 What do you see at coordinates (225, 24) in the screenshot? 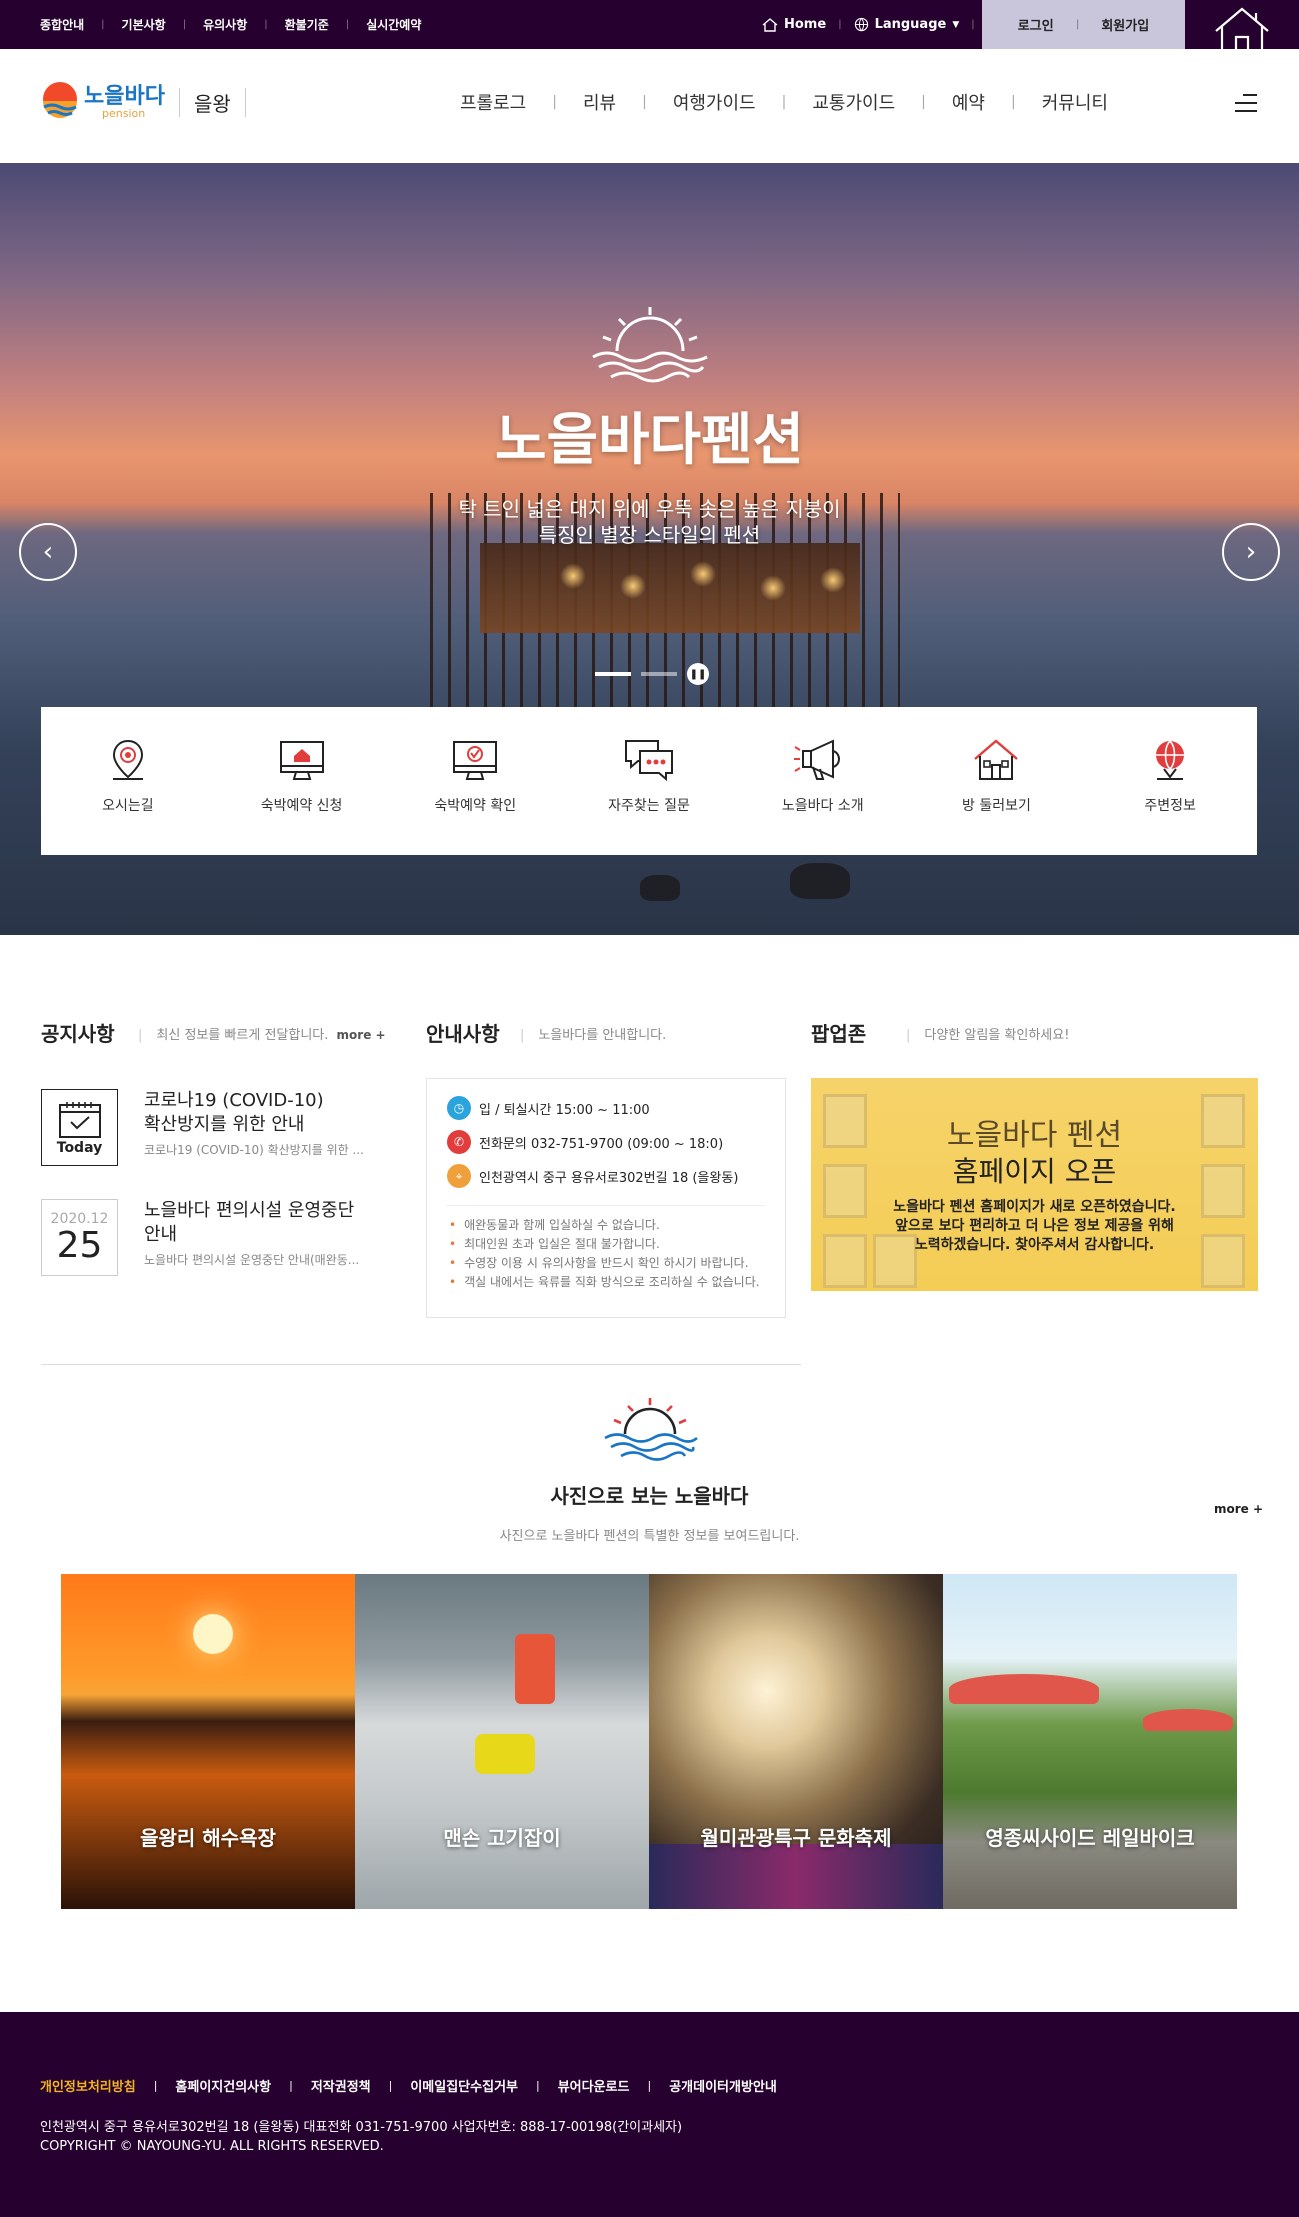
I see `util-link-cautions: 유의사항` at bounding box center [225, 24].